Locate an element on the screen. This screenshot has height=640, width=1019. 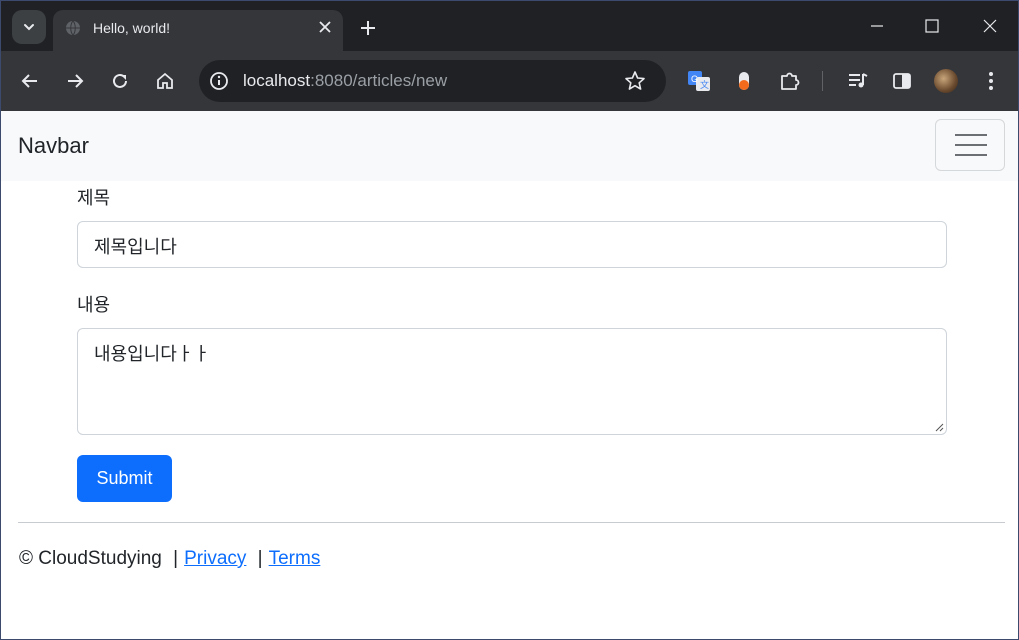
browser-toolbar: localhost:8080/articles/new G文 is located at coordinates (509, 81).